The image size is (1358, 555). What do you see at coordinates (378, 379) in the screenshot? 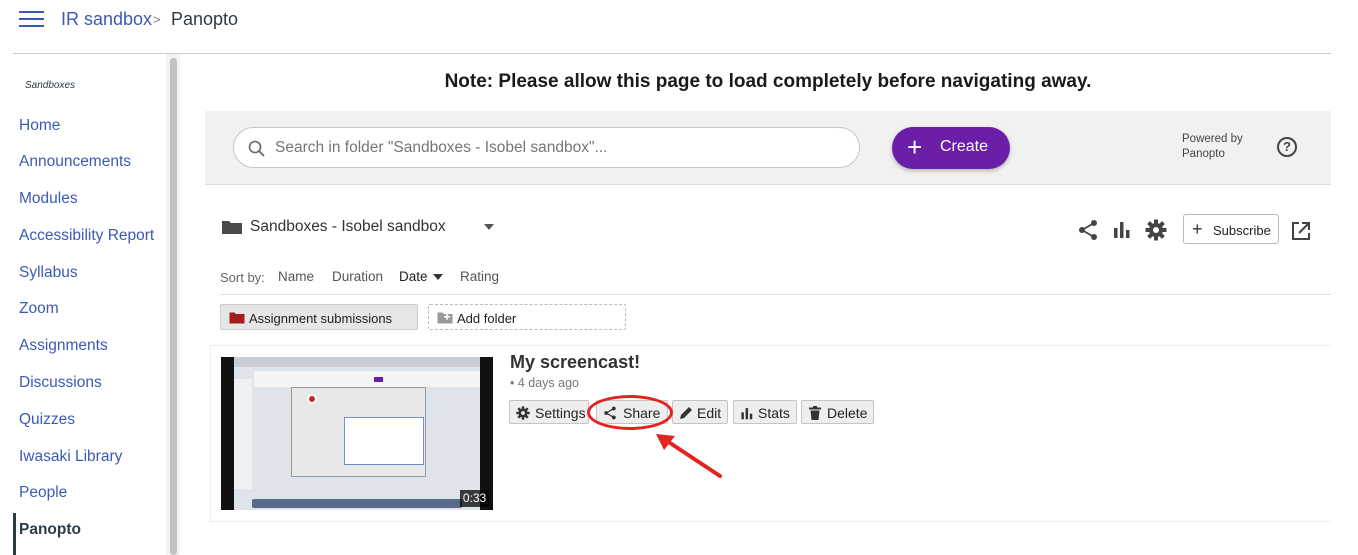
I see `thumbnail-accent` at bounding box center [378, 379].